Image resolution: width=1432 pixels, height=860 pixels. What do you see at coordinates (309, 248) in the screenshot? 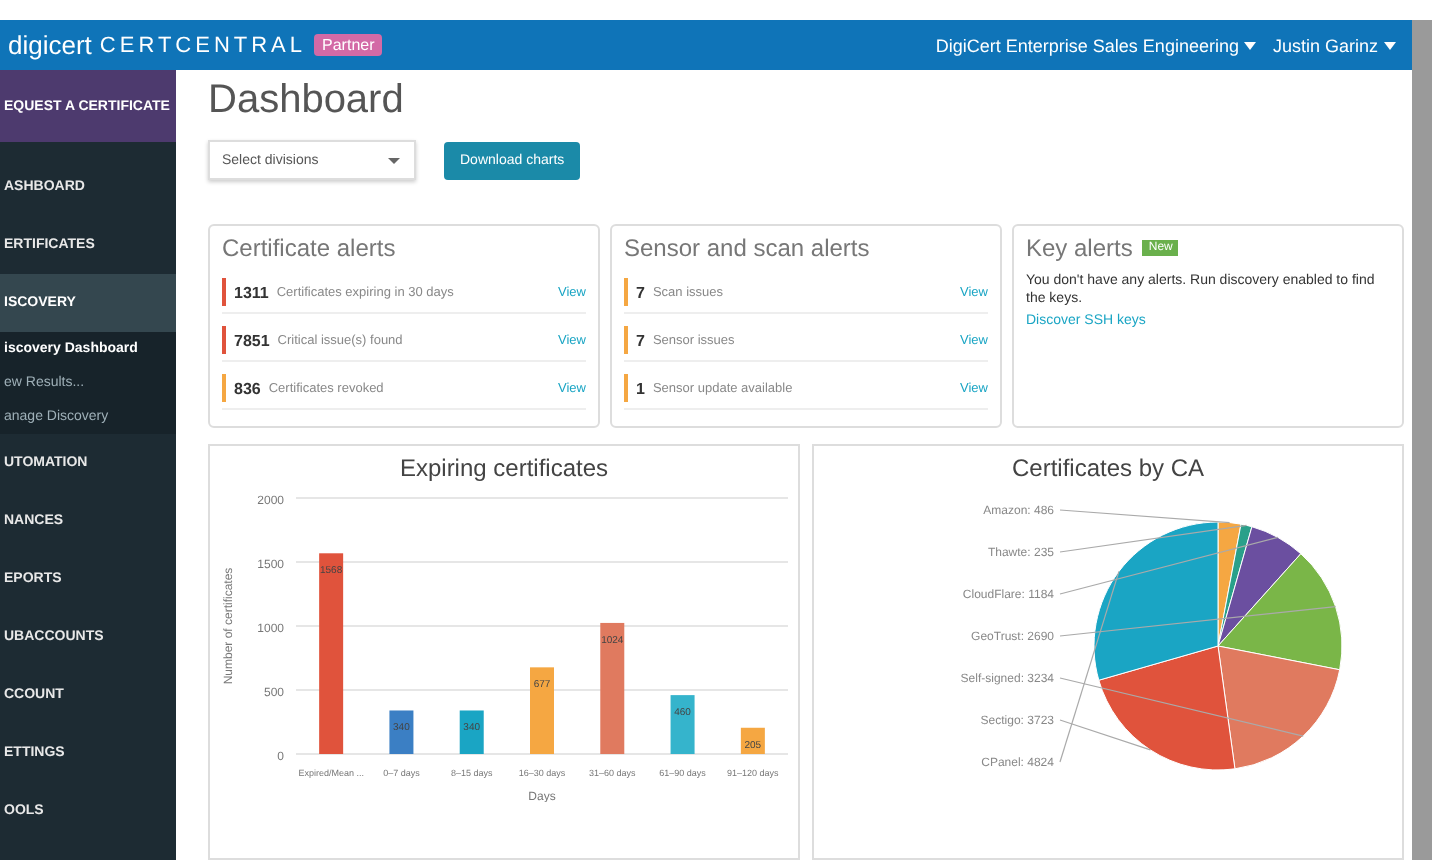
I see `card-title: Certificate alerts` at bounding box center [309, 248].